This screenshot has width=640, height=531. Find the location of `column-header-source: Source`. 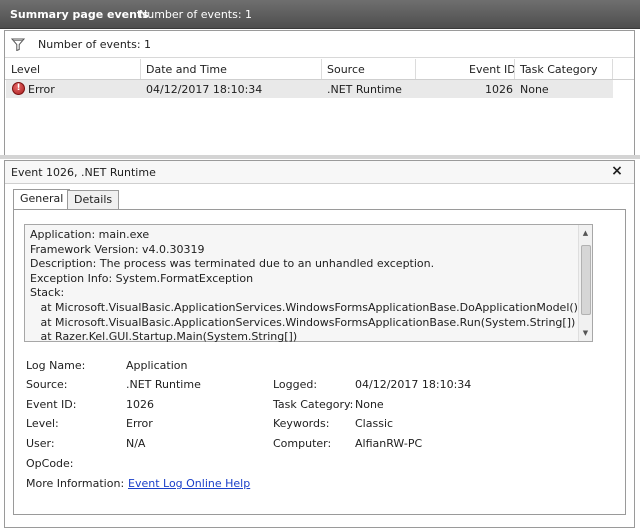

column-header-source: Source is located at coordinates (346, 69).